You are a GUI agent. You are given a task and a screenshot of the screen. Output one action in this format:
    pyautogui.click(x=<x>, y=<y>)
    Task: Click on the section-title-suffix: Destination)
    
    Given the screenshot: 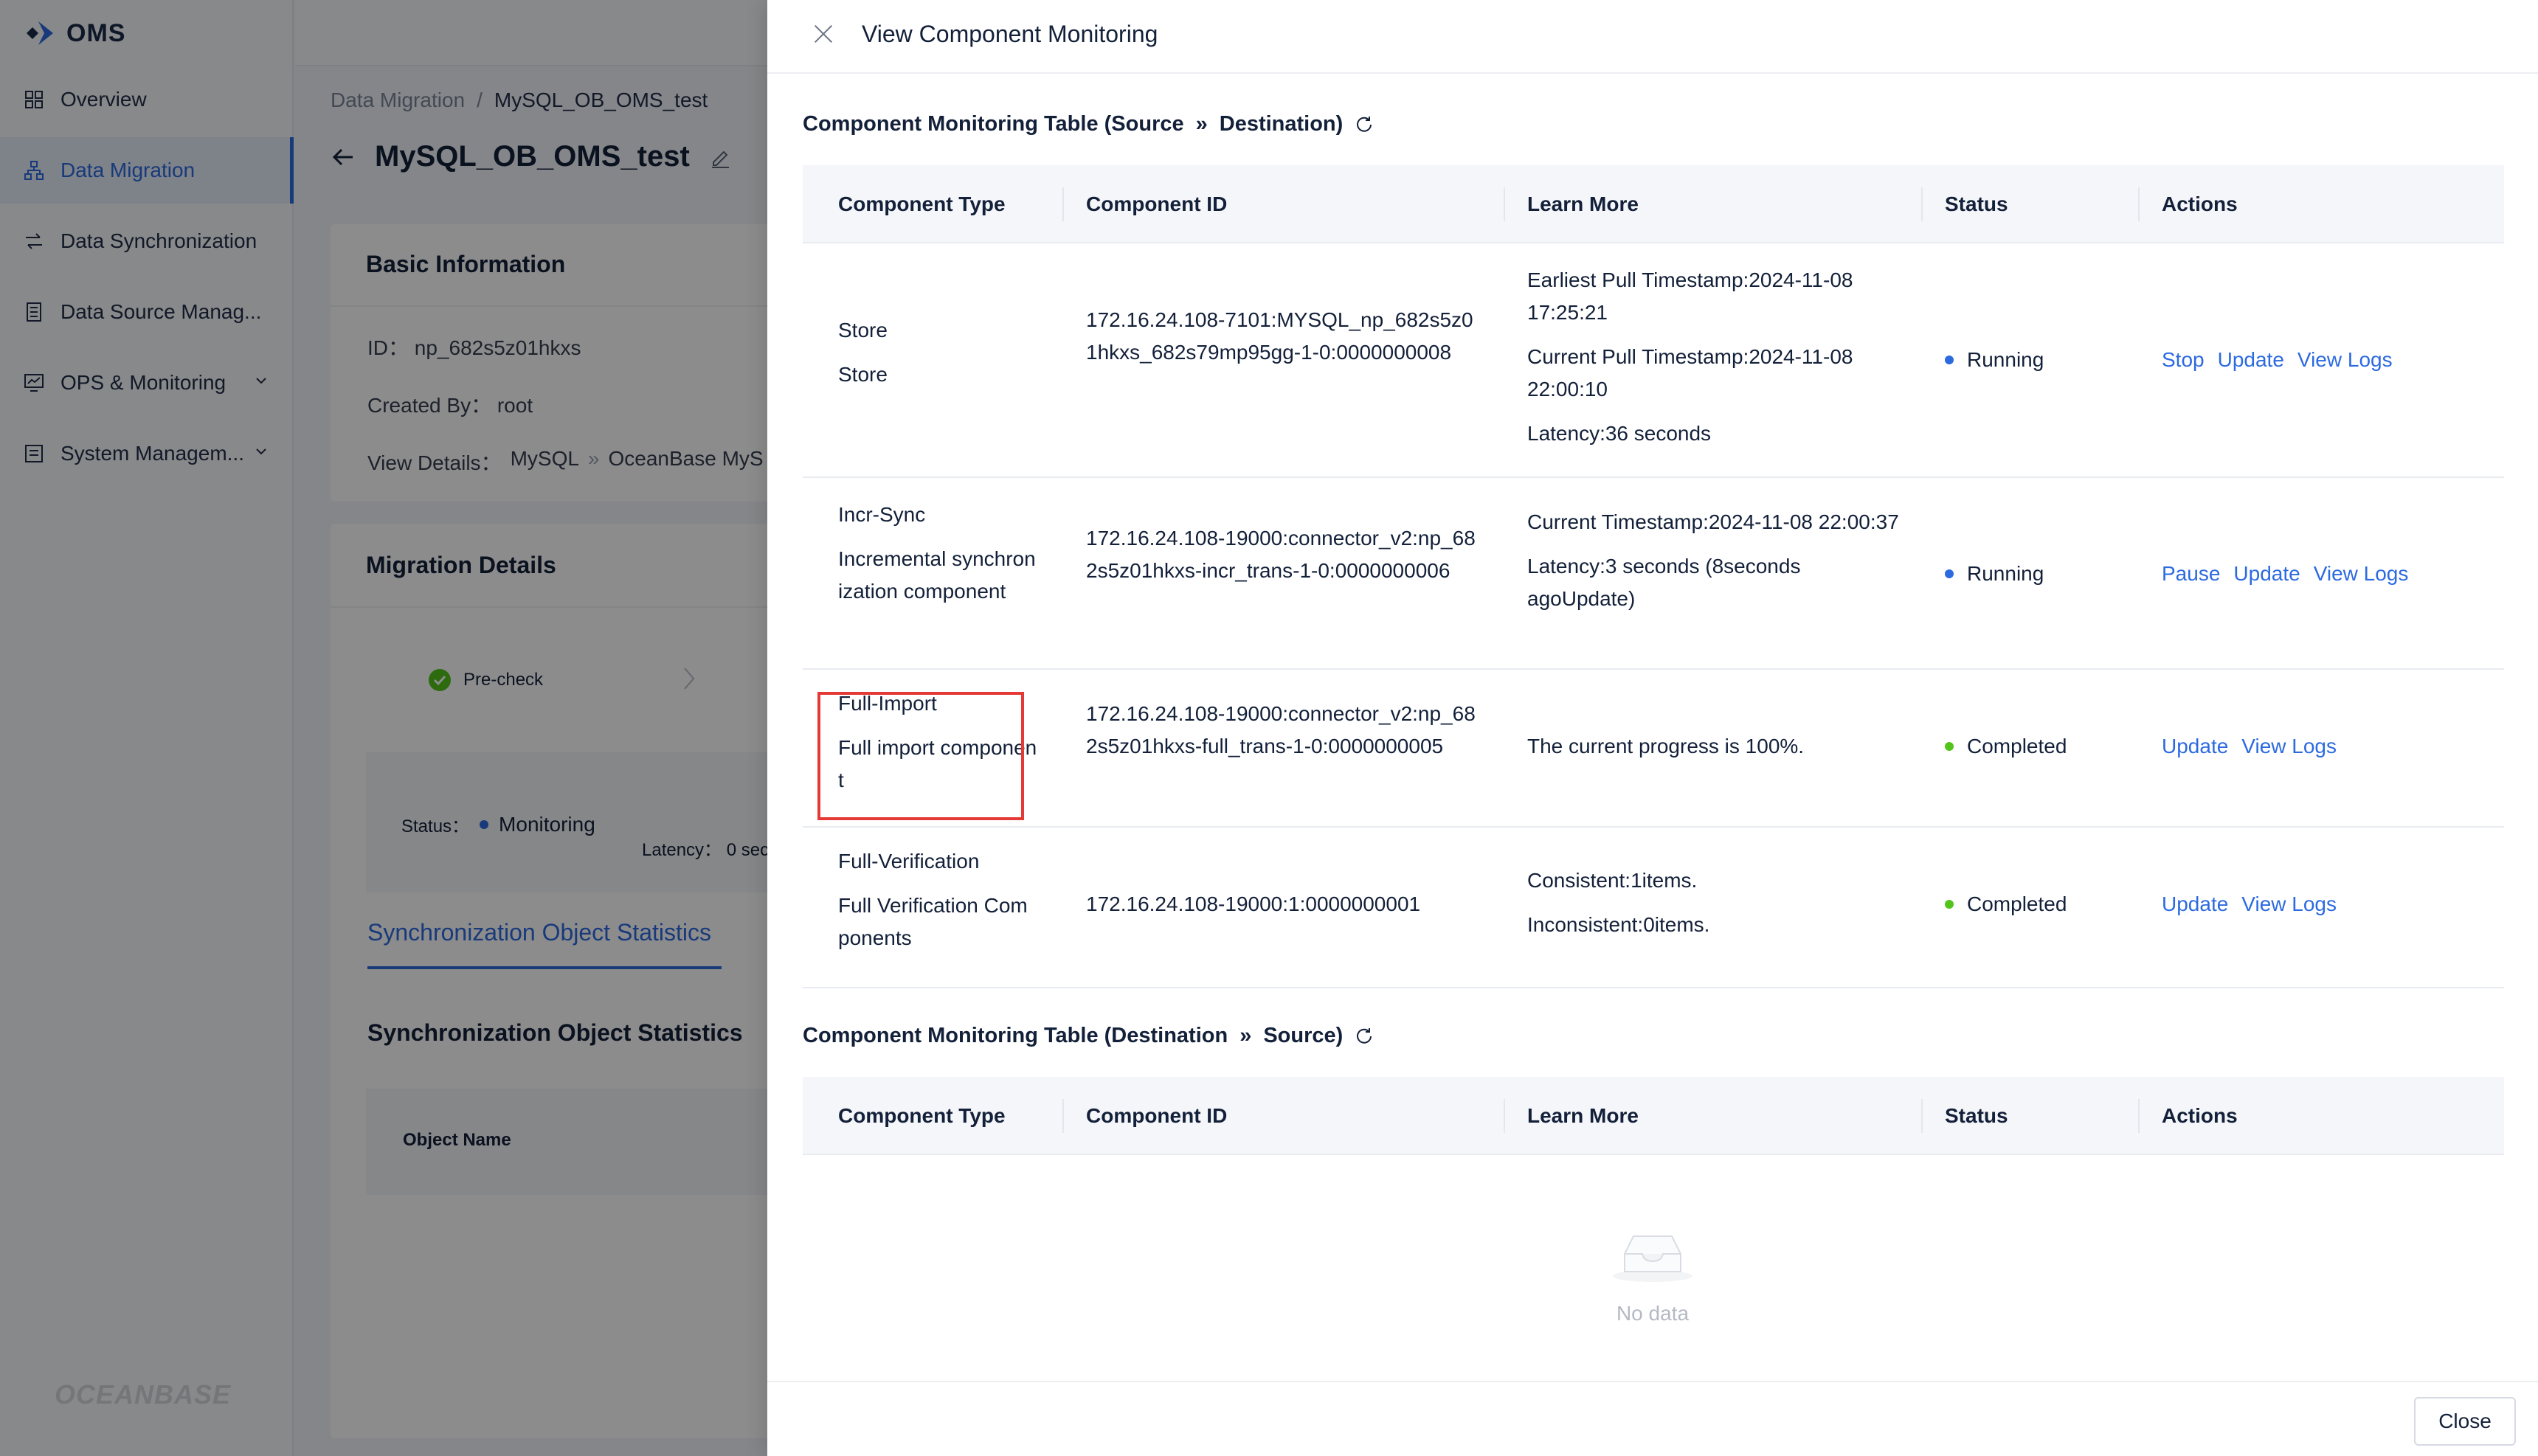 What is the action you would take?
    pyautogui.click(x=1281, y=124)
    